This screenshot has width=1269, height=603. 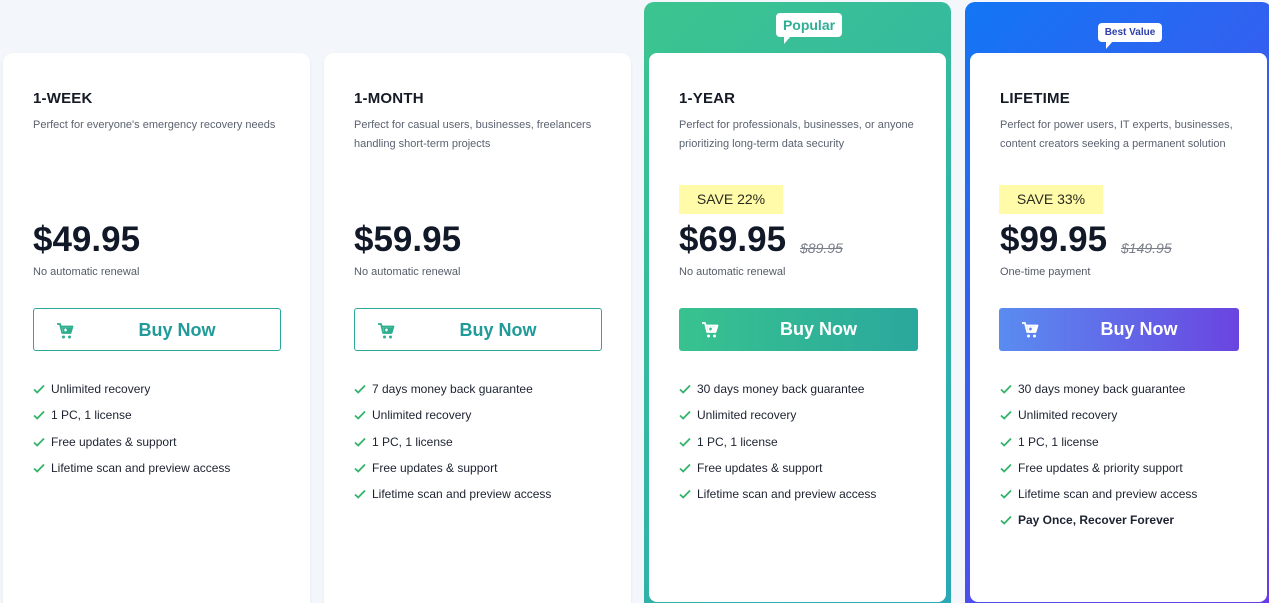 I want to click on buy-now-button-1-week: Buy Now, so click(x=157, y=329).